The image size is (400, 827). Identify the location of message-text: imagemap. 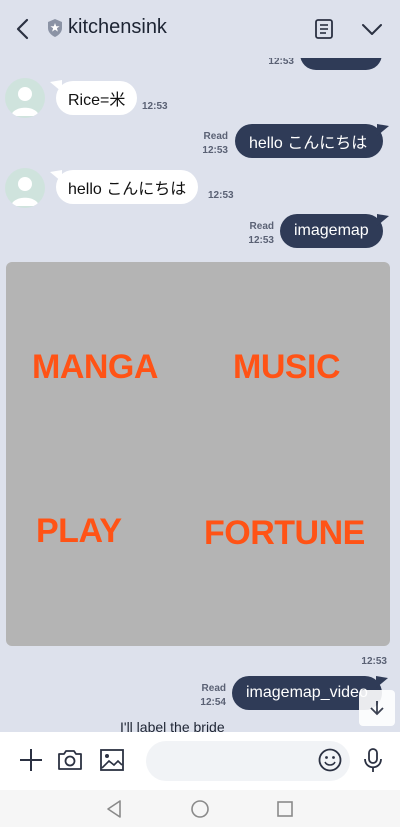
(331, 230).